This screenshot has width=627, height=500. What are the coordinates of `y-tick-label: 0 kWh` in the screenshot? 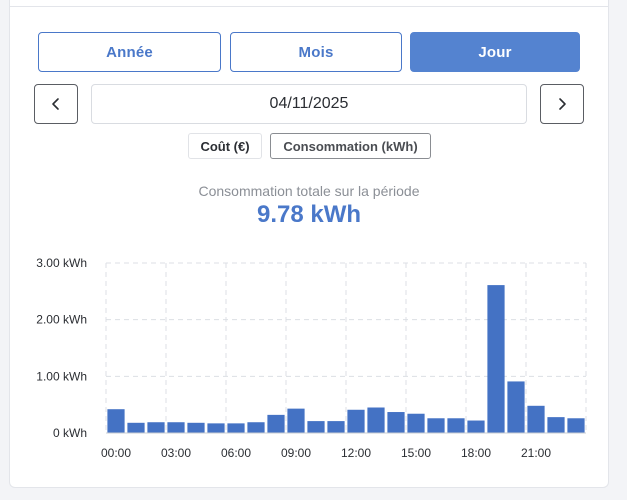 It's located at (70, 433).